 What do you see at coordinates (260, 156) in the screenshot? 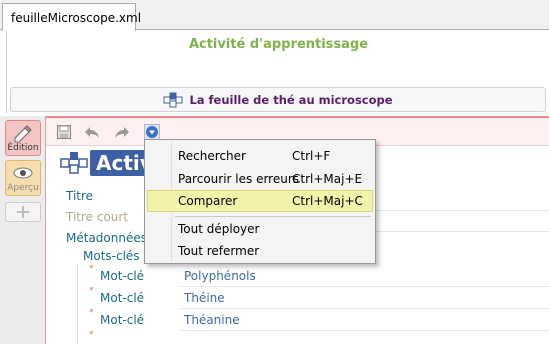
I see `menu-item-rechercher: Rechercher Ctrl+F` at bounding box center [260, 156].